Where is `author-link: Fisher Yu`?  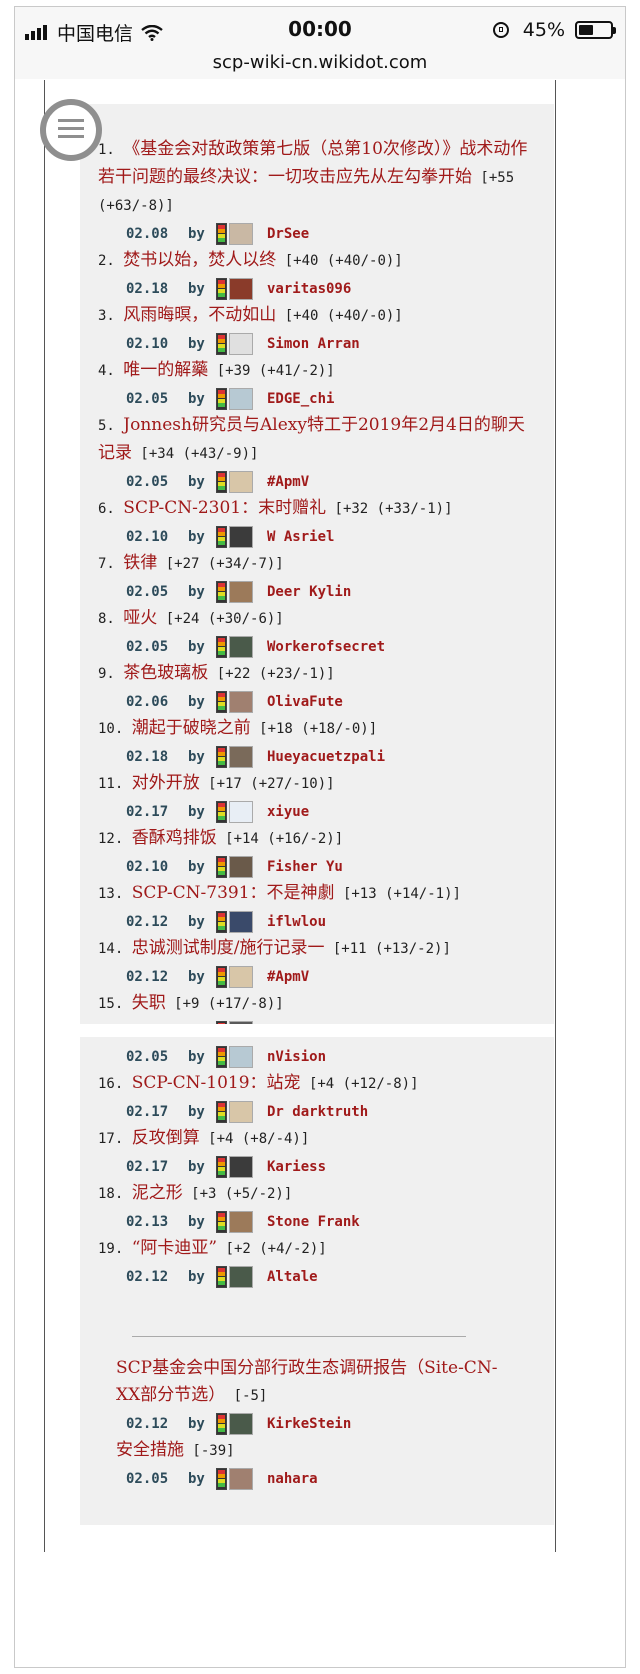 author-link: Fisher Yu is located at coordinates (305, 867).